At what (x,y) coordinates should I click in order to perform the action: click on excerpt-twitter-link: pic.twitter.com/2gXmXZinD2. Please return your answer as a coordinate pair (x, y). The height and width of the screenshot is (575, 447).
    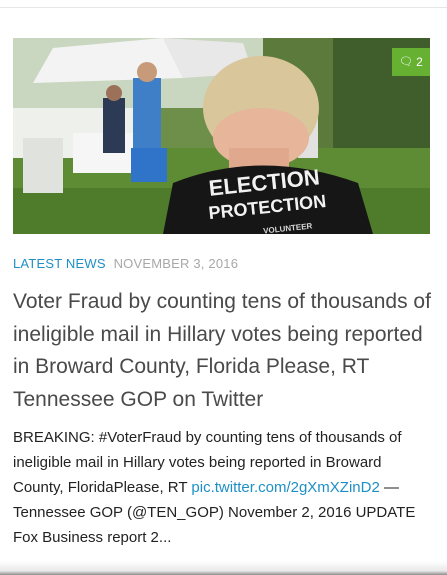
    Looking at the image, I should click on (285, 487).